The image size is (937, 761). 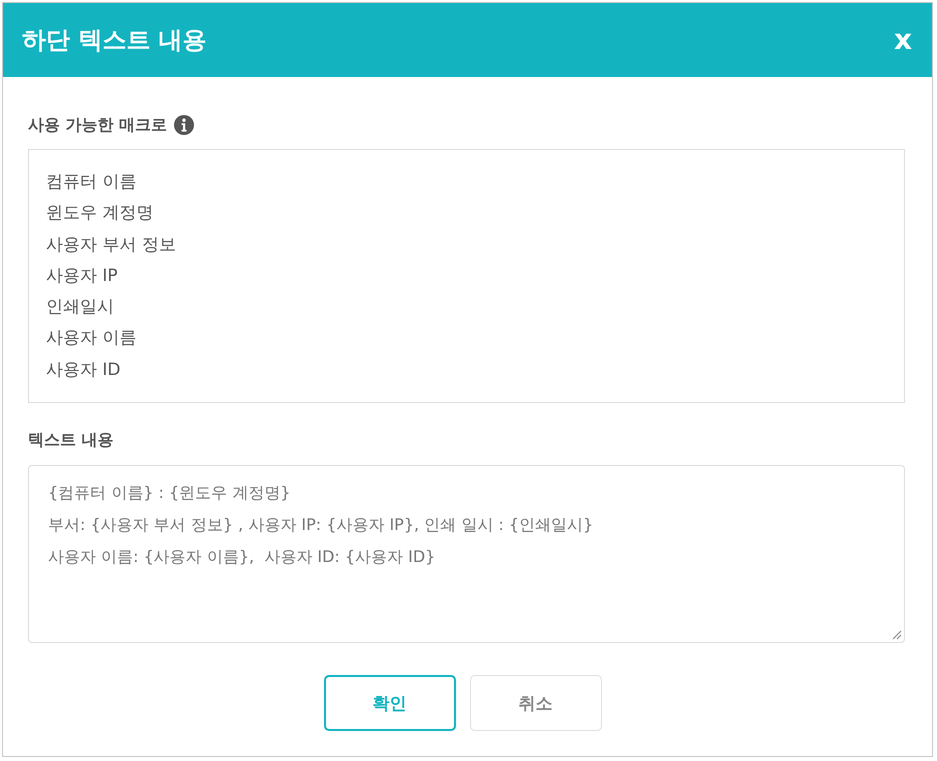 I want to click on info-icon, so click(x=184, y=125).